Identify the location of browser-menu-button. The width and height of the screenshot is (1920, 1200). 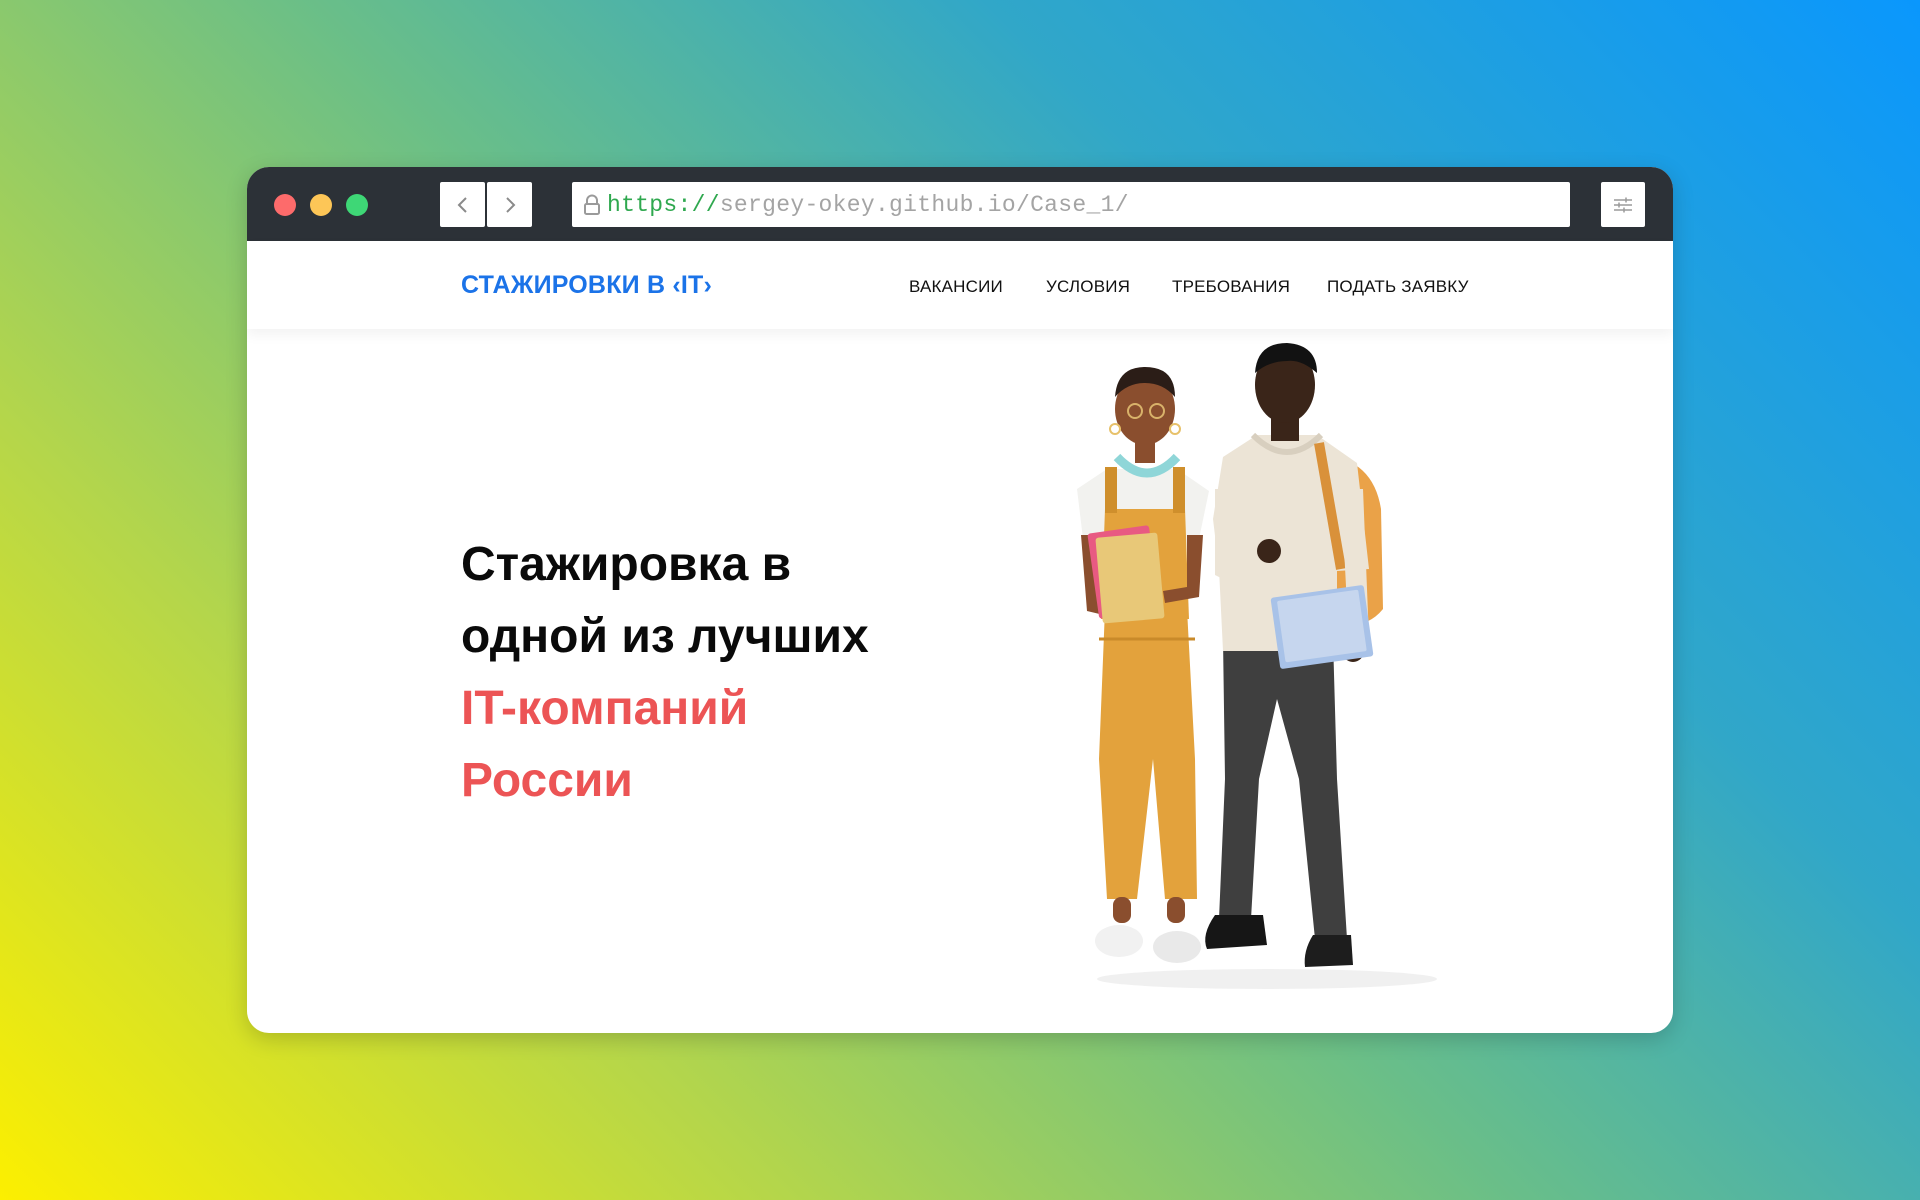
(1623, 204).